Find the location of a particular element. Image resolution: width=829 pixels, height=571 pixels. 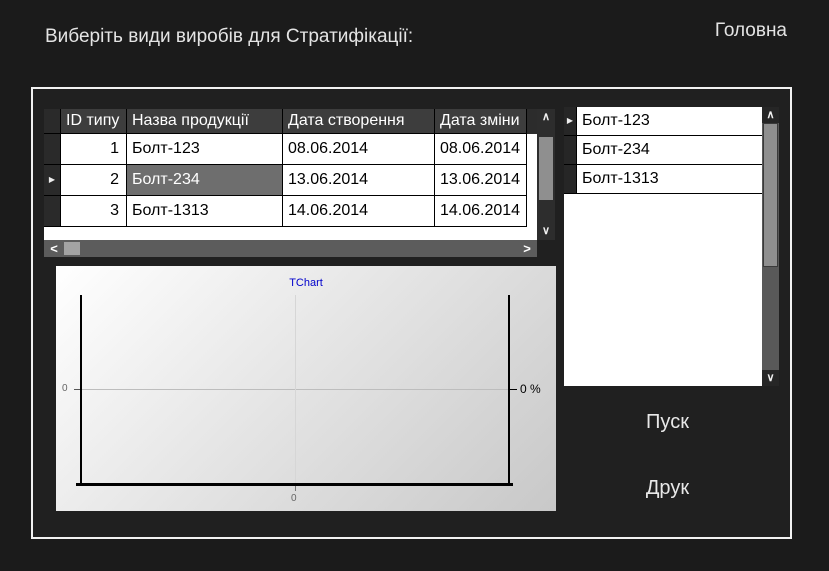

table-row-selected: ▶ 2 Болт-234 13.06.2014 13.06.2014 is located at coordinates (285, 180).